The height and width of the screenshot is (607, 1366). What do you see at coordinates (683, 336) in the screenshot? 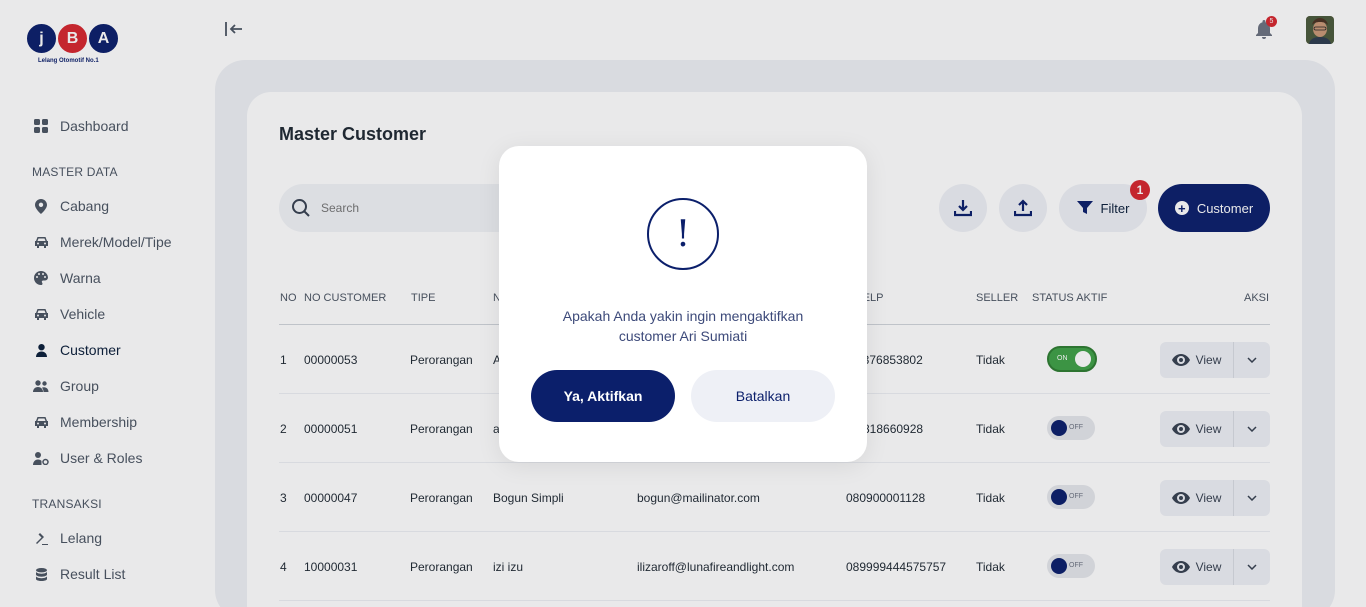
I see `dialog-message-line-2: customer Ari Sumiati` at bounding box center [683, 336].